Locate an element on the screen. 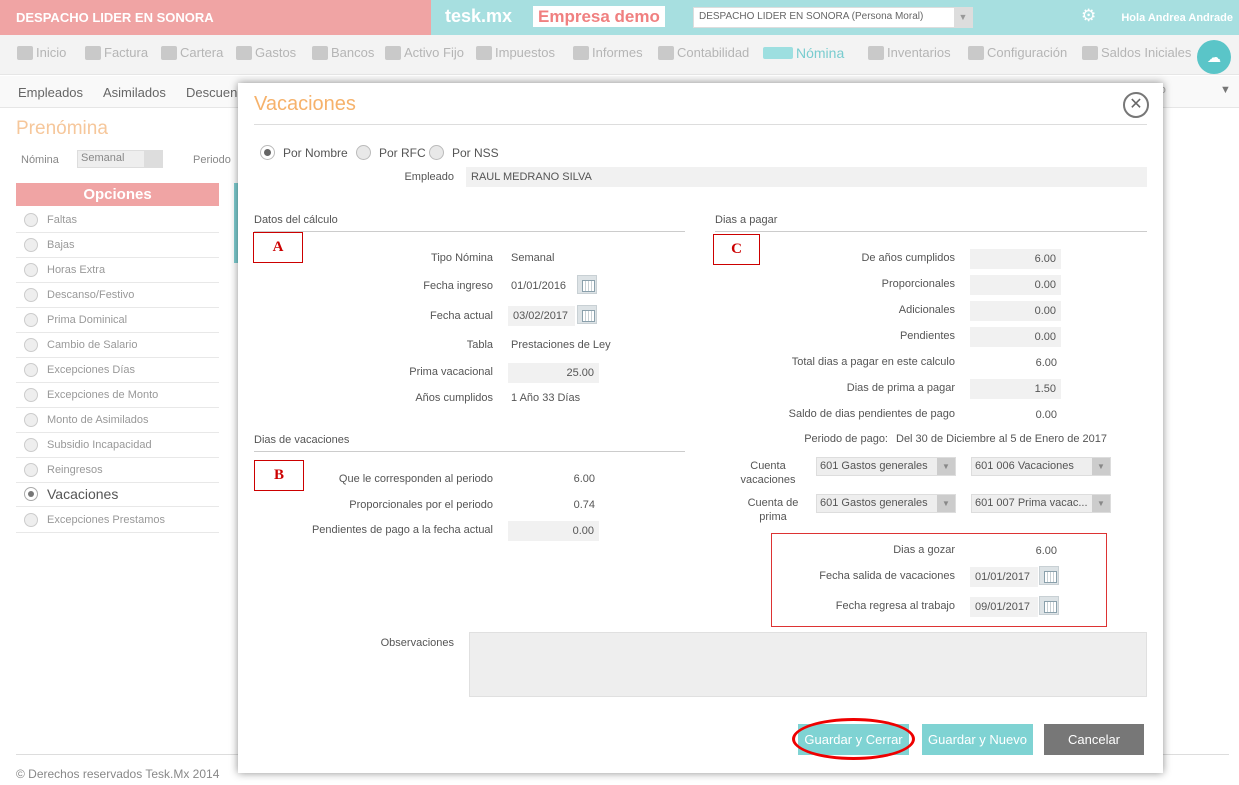  opcion-label: Excepciones Días is located at coordinates (91, 370).